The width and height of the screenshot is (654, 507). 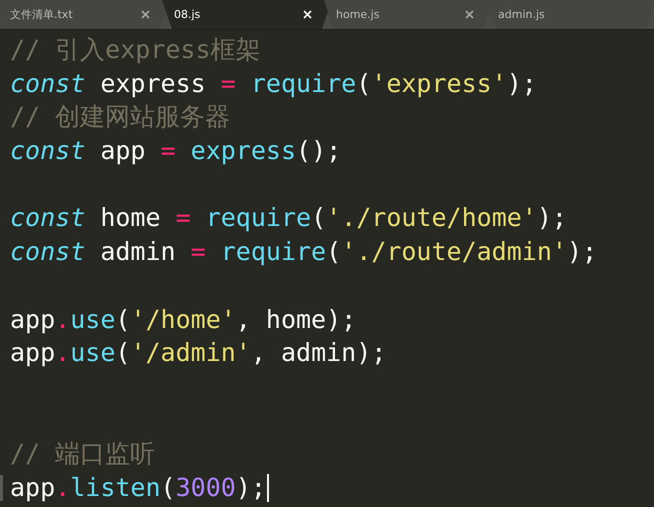 I want to click on code-line: const app = express();, so click(x=176, y=151).